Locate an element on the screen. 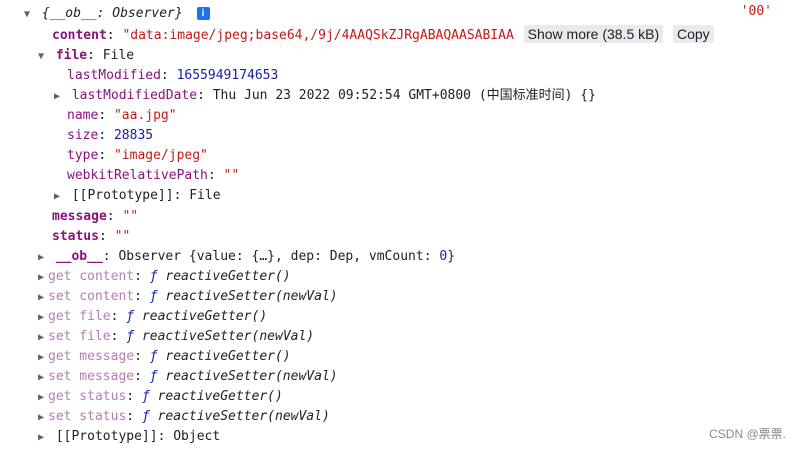 The height and width of the screenshot is (450, 798). root-object-row: ▼ {__ob__: Observer} i is located at coordinates (115, 14).